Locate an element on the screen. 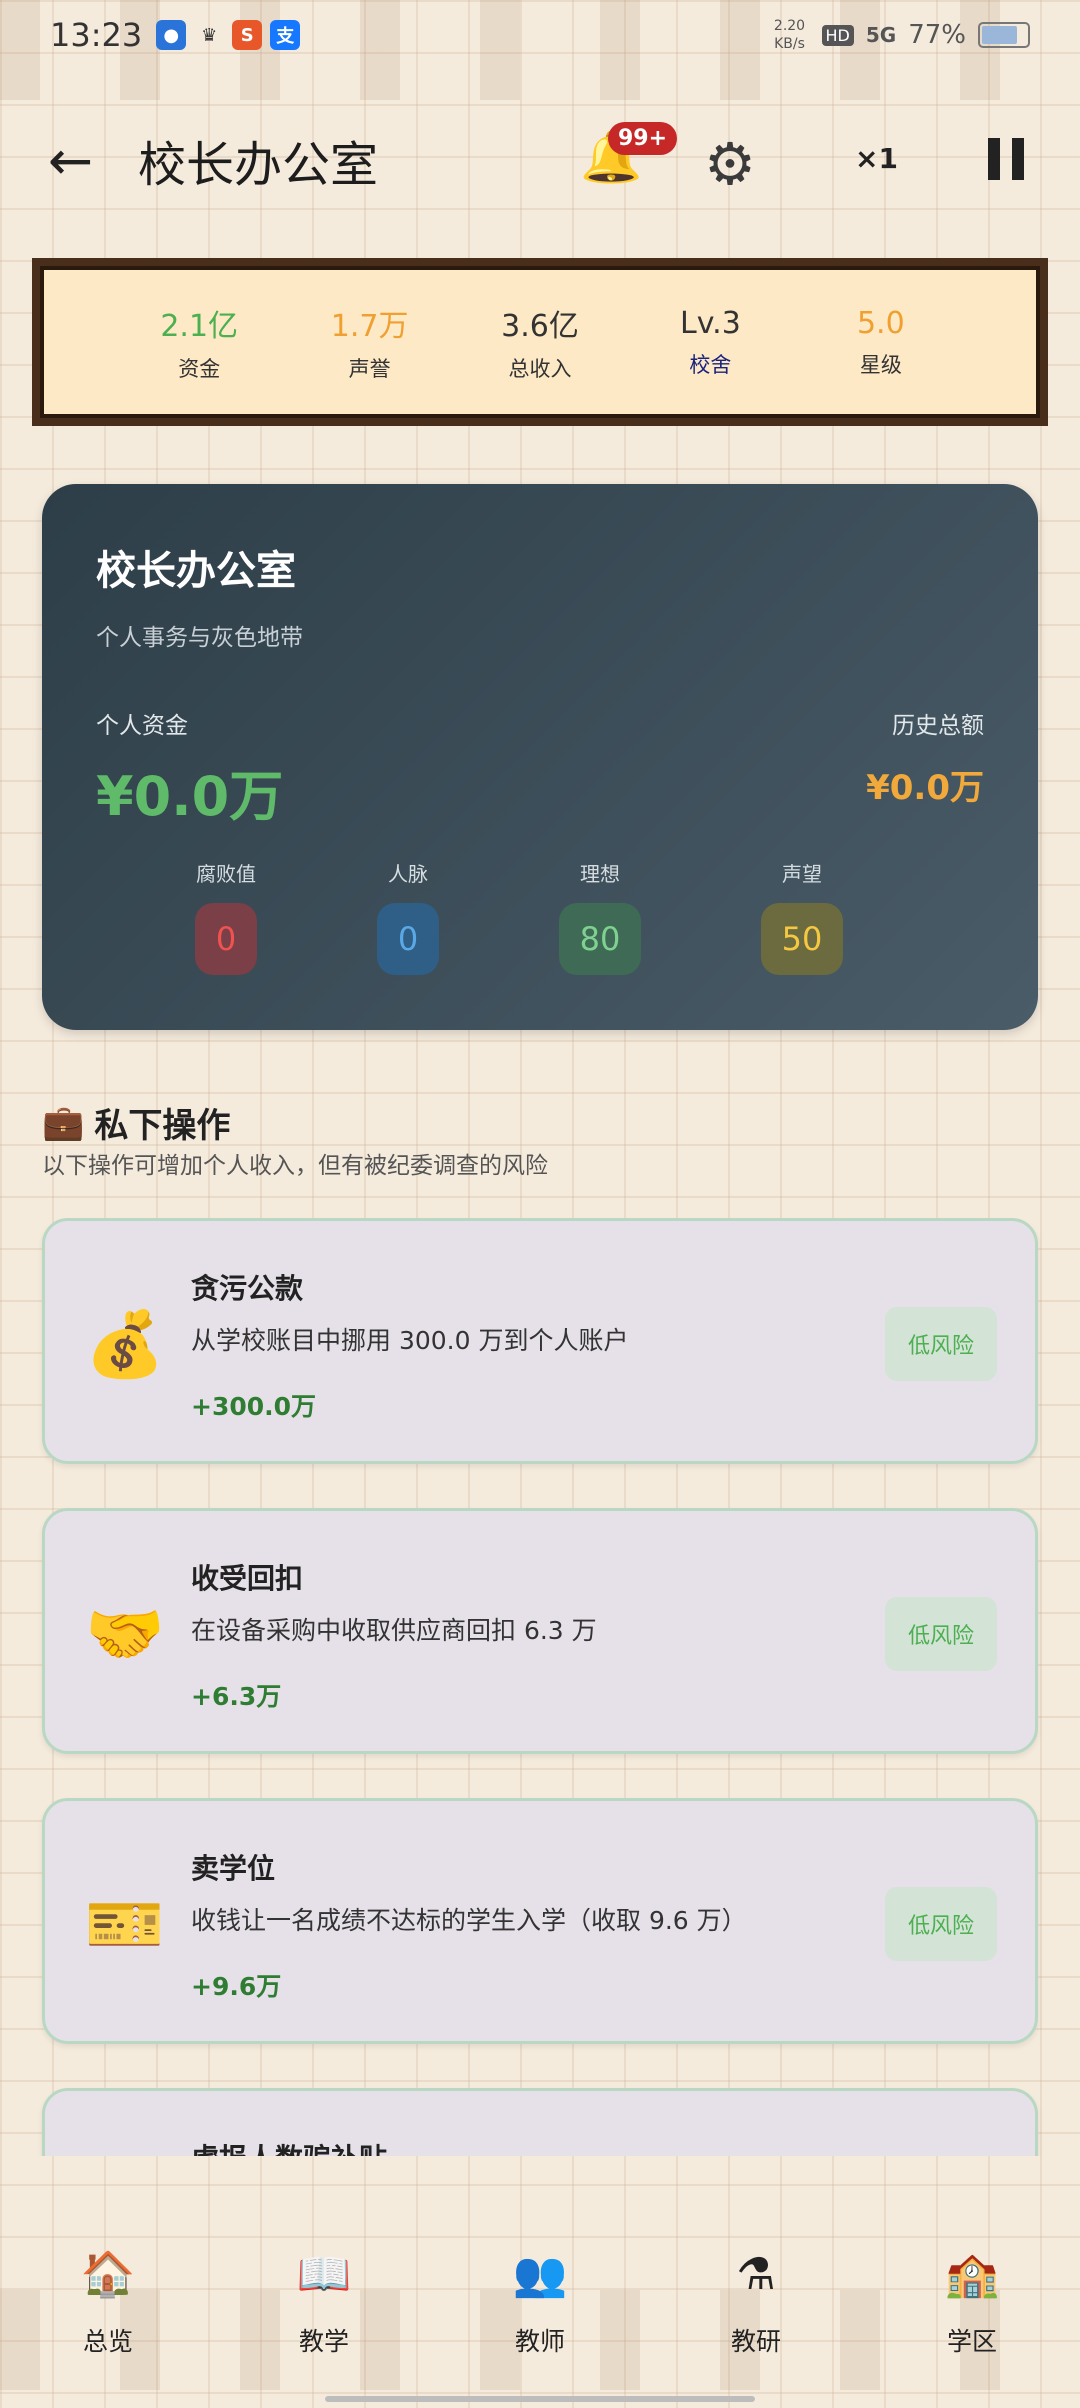 This screenshot has width=1080, height=2408. bottom-nav: 🏠 总览 📖 教学 👥 教师 ⚗ 教研 🏫 学区 is located at coordinates (540, 2315).